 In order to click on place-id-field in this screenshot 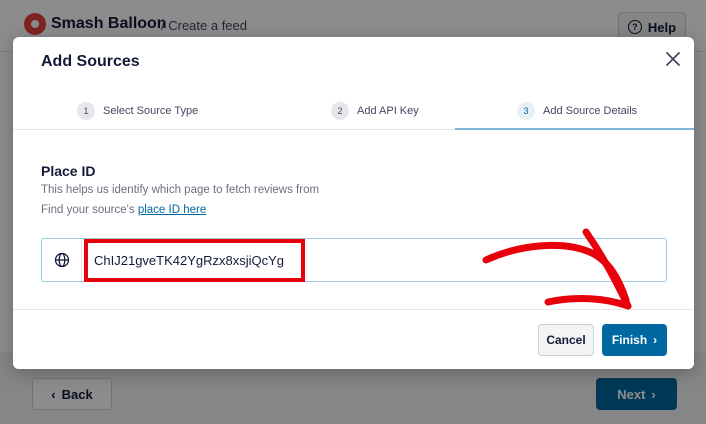, I will do `click(354, 260)`.